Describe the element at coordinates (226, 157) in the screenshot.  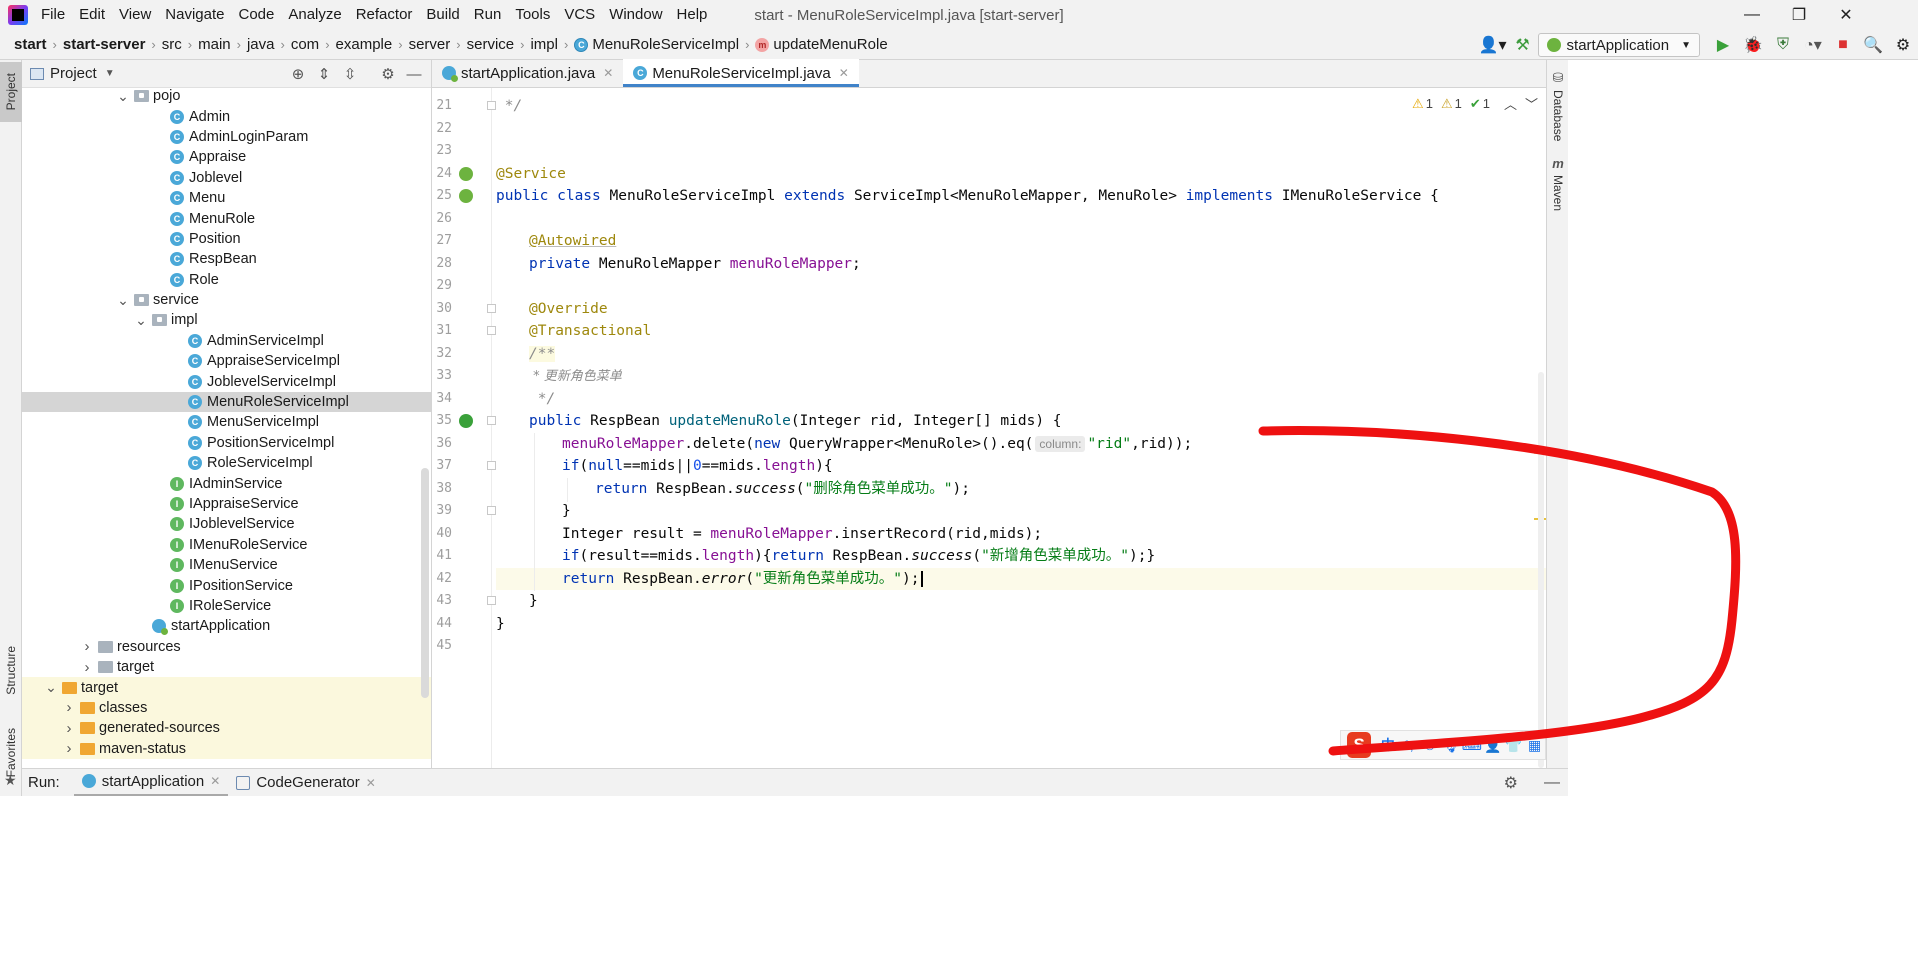
I see `tree-item: C Appraise` at that location.